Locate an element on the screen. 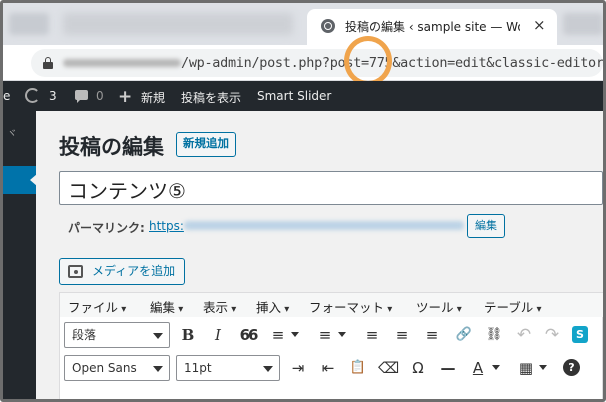 The image size is (606, 402). font-size-value: 11pt is located at coordinates (198, 368).